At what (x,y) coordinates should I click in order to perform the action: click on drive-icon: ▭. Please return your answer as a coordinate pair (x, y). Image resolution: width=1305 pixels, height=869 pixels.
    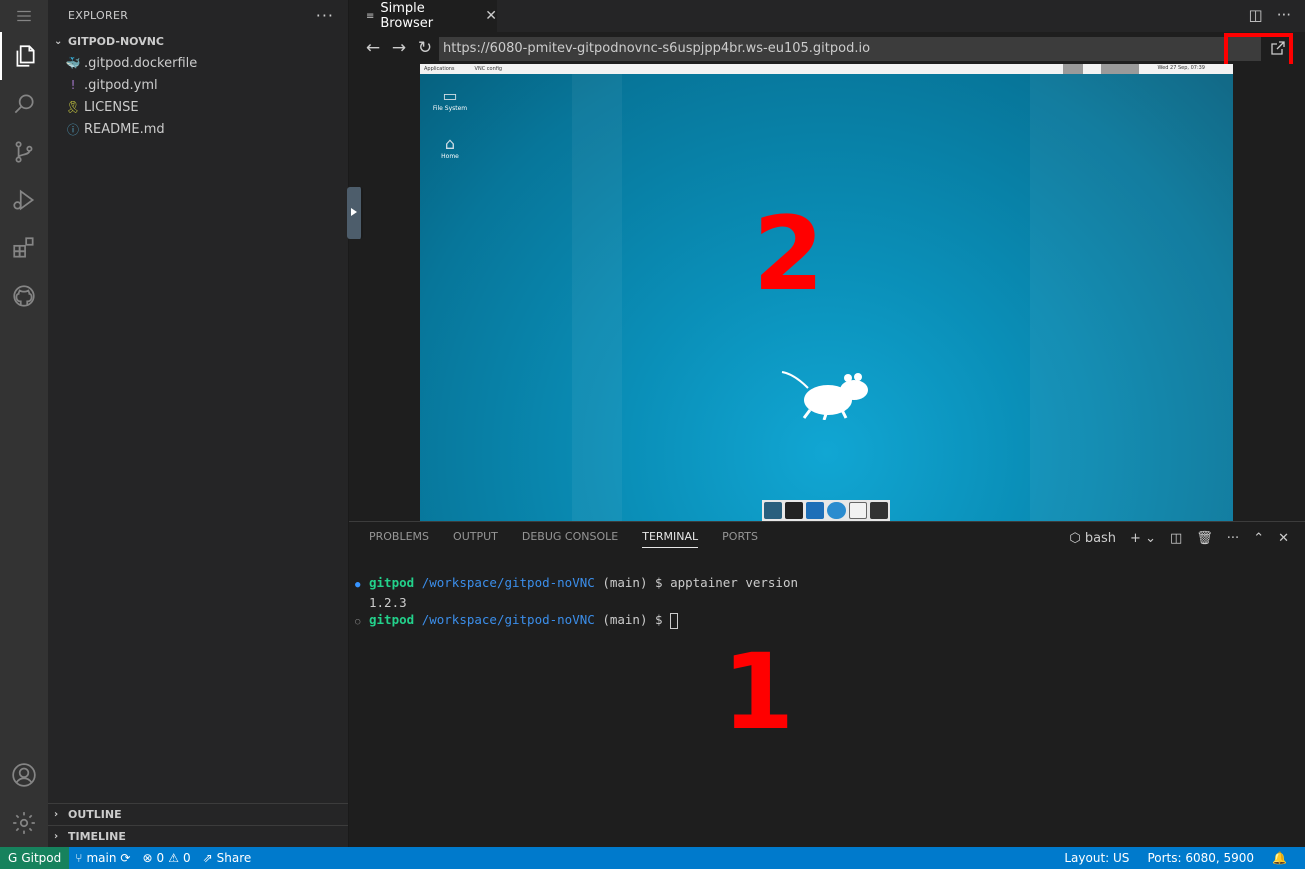
    Looking at the image, I should click on (450, 95).